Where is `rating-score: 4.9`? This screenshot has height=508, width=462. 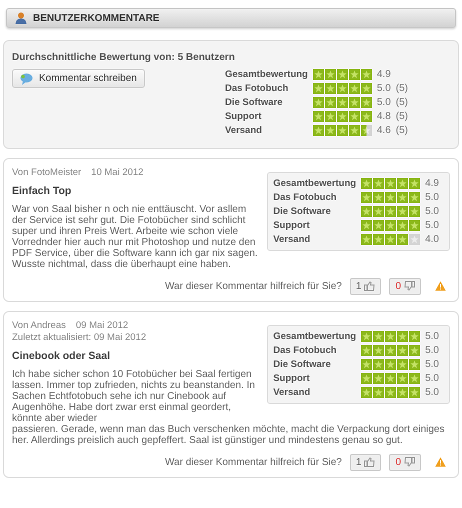
rating-score: 4.9 is located at coordinates (432, 183).